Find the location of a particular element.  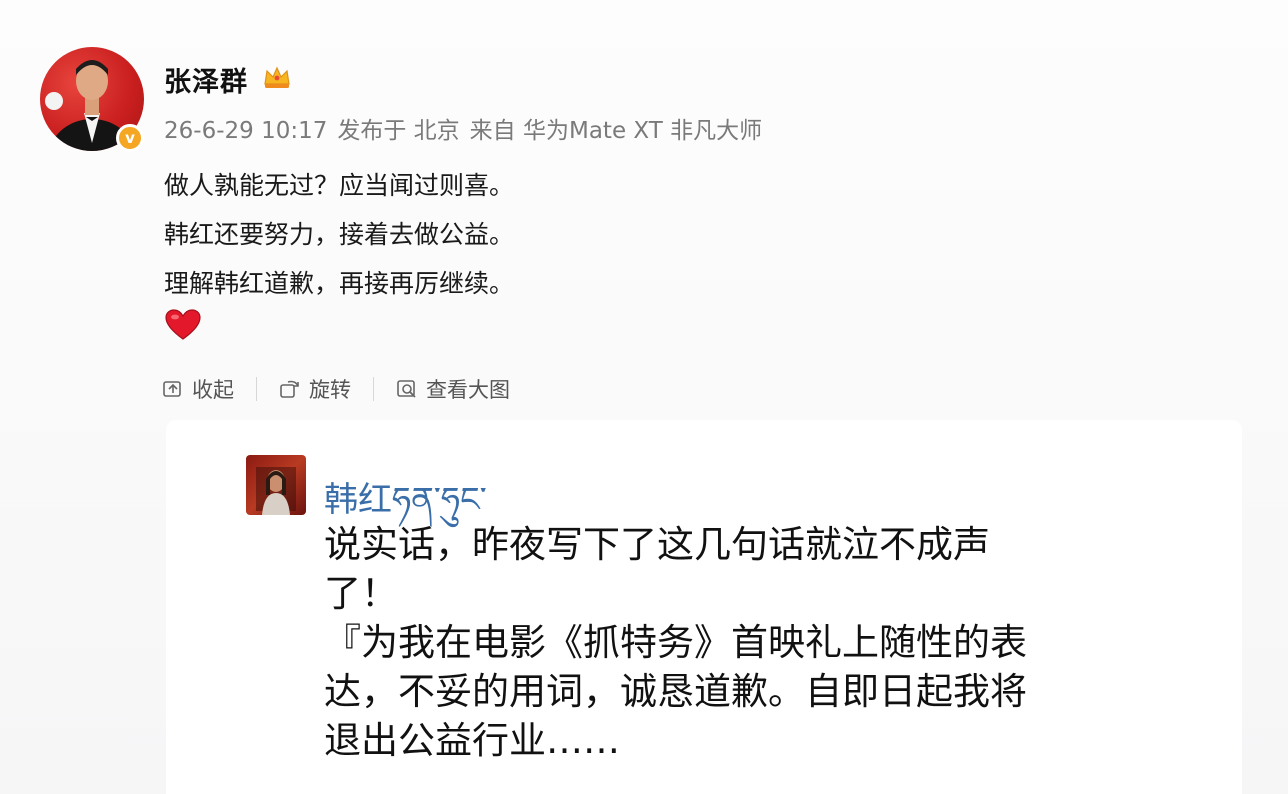

post-meta: 26-6-29 10:17 发布于 北京 来自 华为Mate XT 非凡大师 is located at coordinates (468, 128).